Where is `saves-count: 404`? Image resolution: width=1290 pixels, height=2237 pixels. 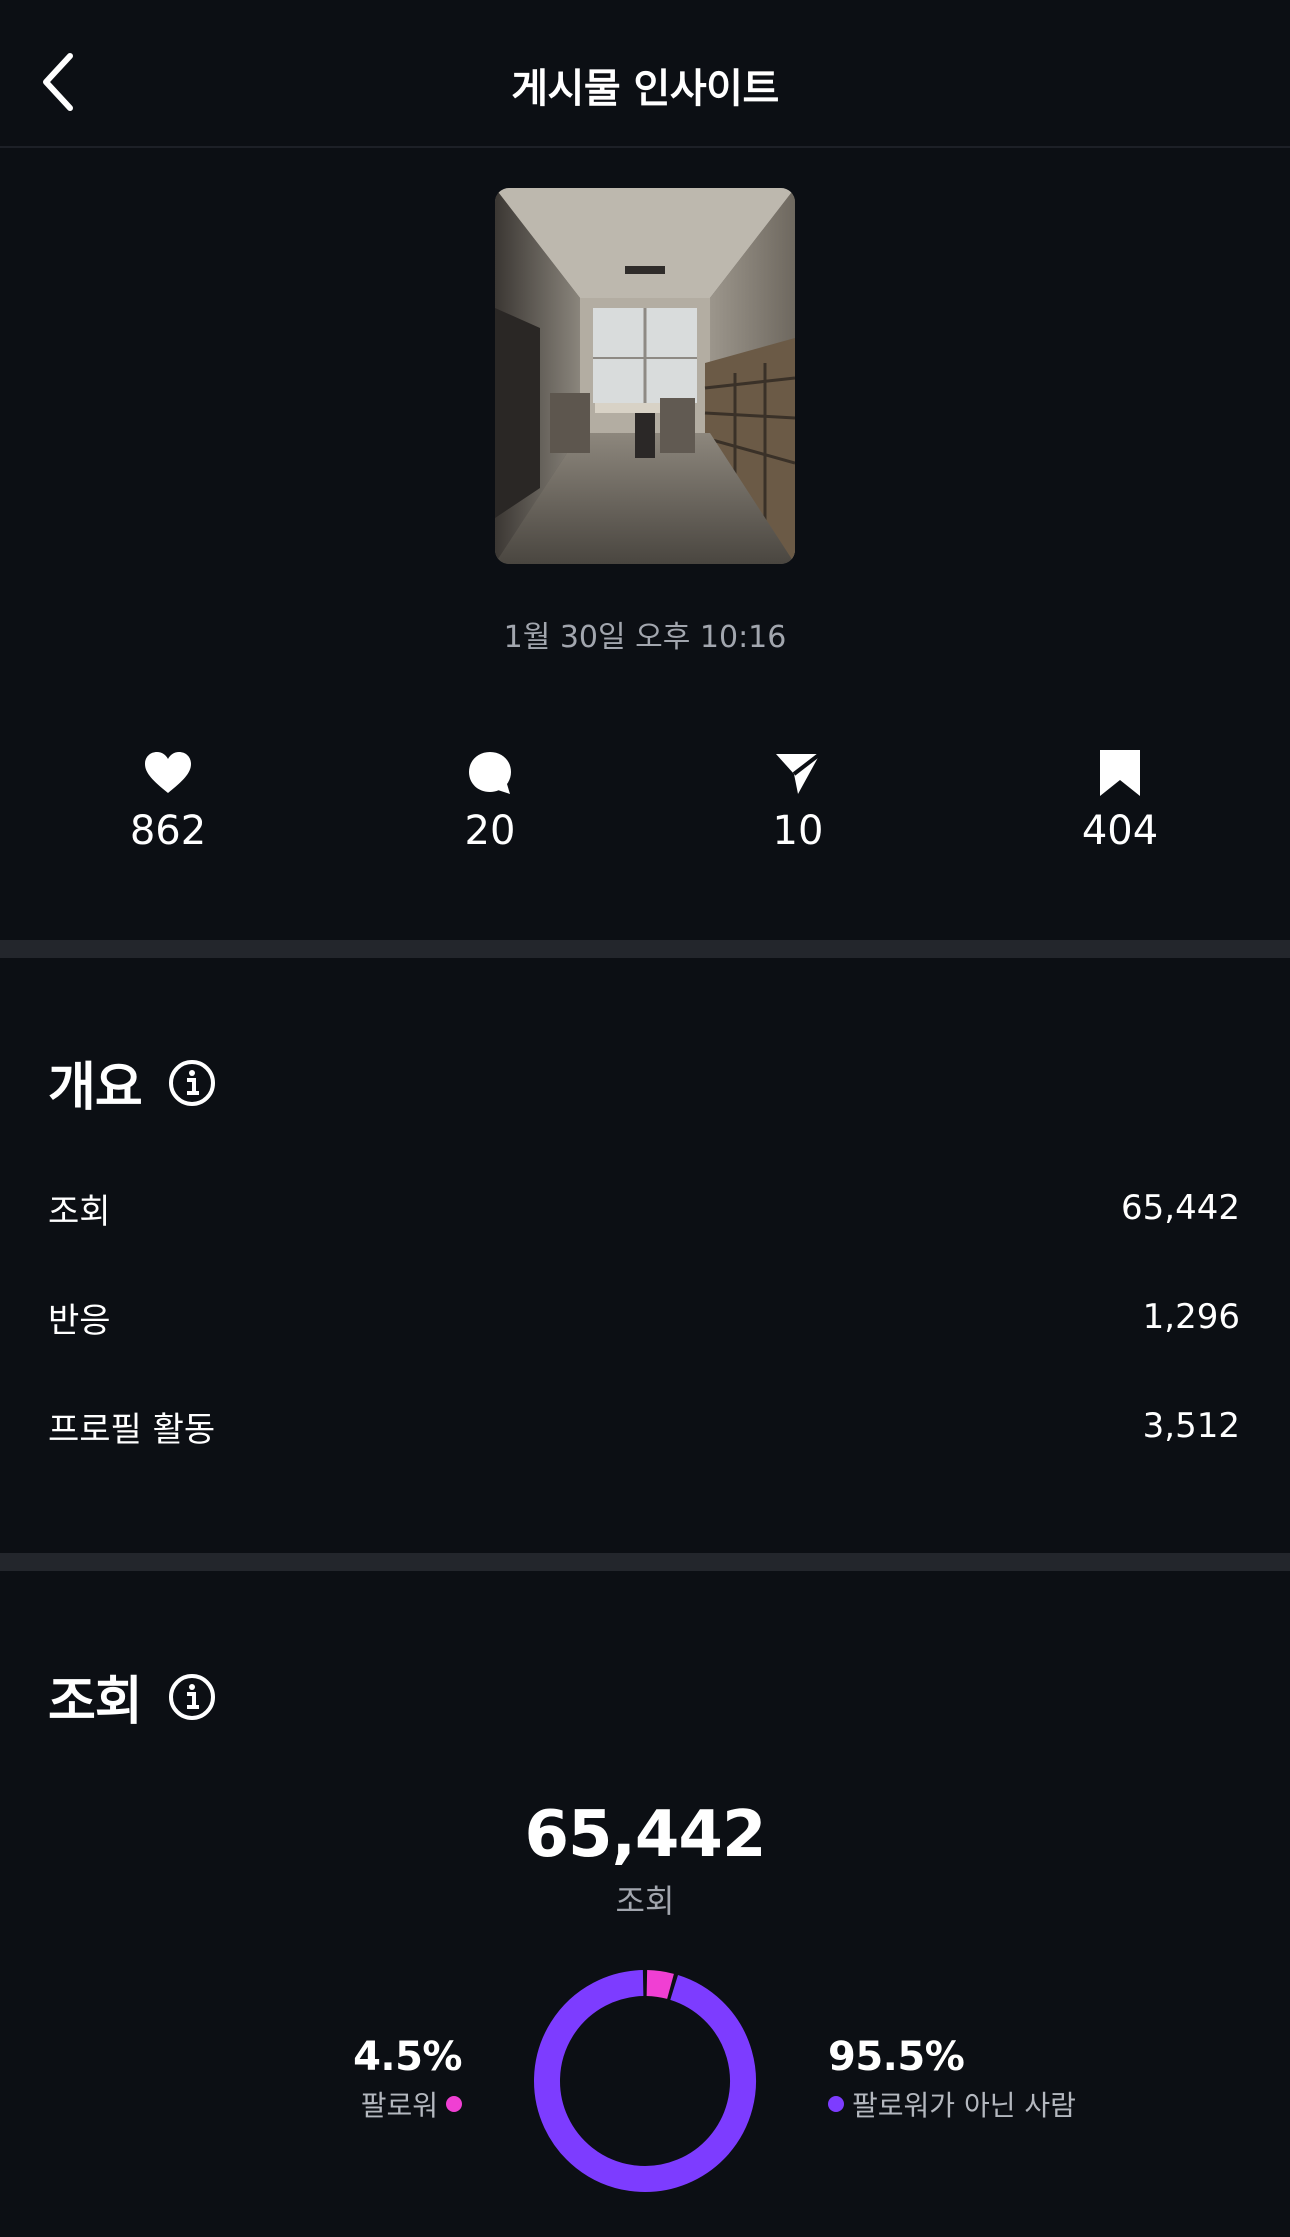
saves-count: 404 is located at coordinates (1120, 831).